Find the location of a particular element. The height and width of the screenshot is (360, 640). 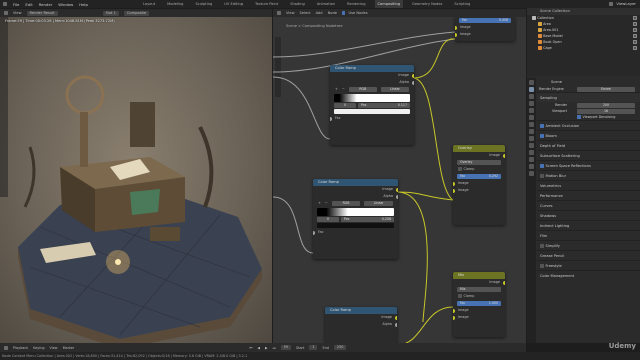

current-frame-field: 59 is located at coordinates (285, 347).